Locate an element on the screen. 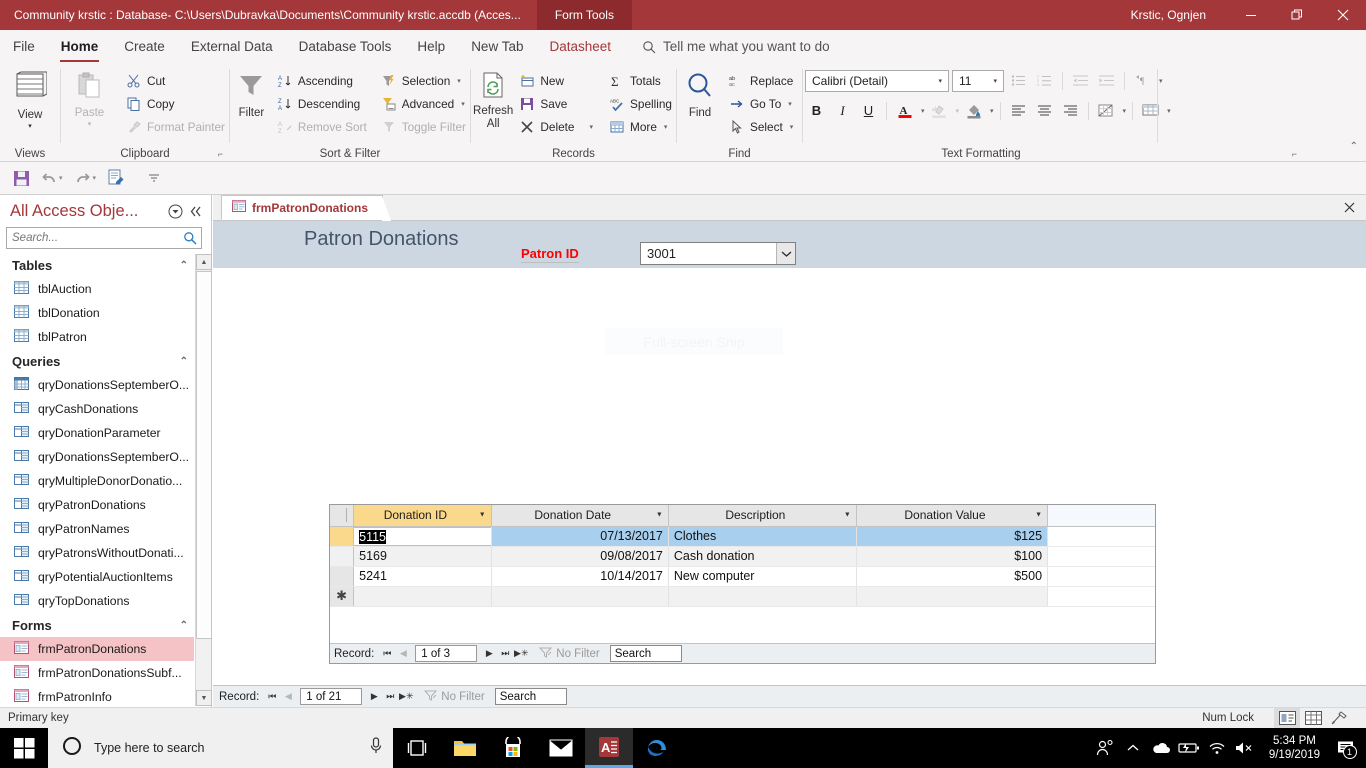  close-button is located at coordinates (1343, 15).